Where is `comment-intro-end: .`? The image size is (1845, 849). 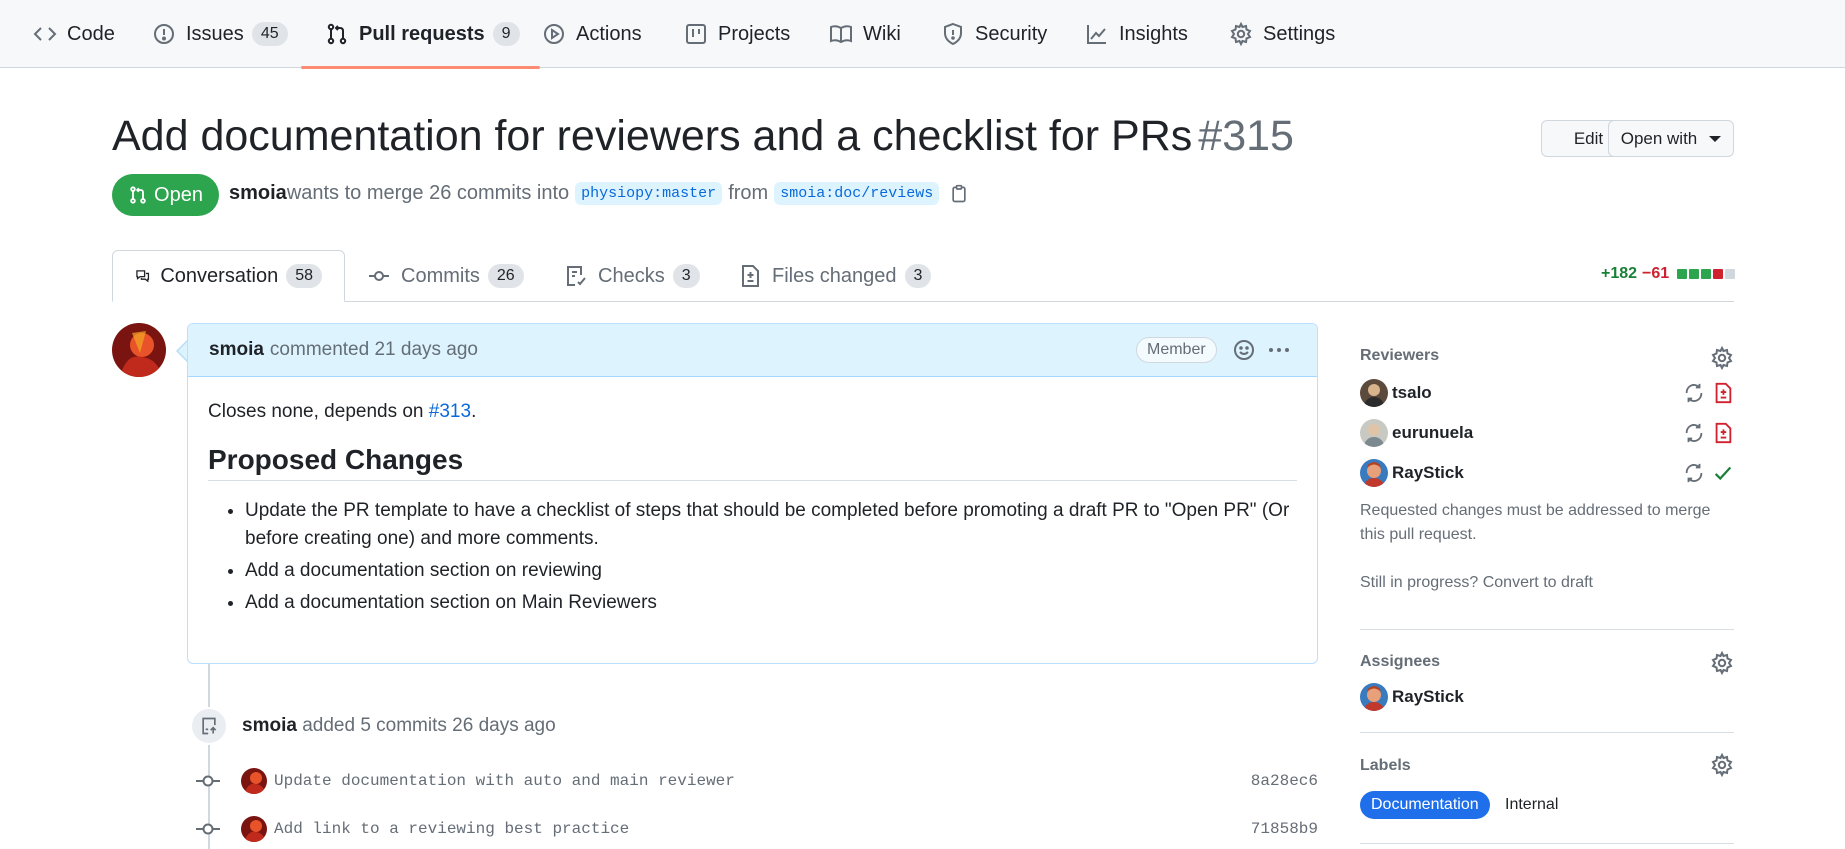
comment-intro-end: . is located at coordinates (474, 411).